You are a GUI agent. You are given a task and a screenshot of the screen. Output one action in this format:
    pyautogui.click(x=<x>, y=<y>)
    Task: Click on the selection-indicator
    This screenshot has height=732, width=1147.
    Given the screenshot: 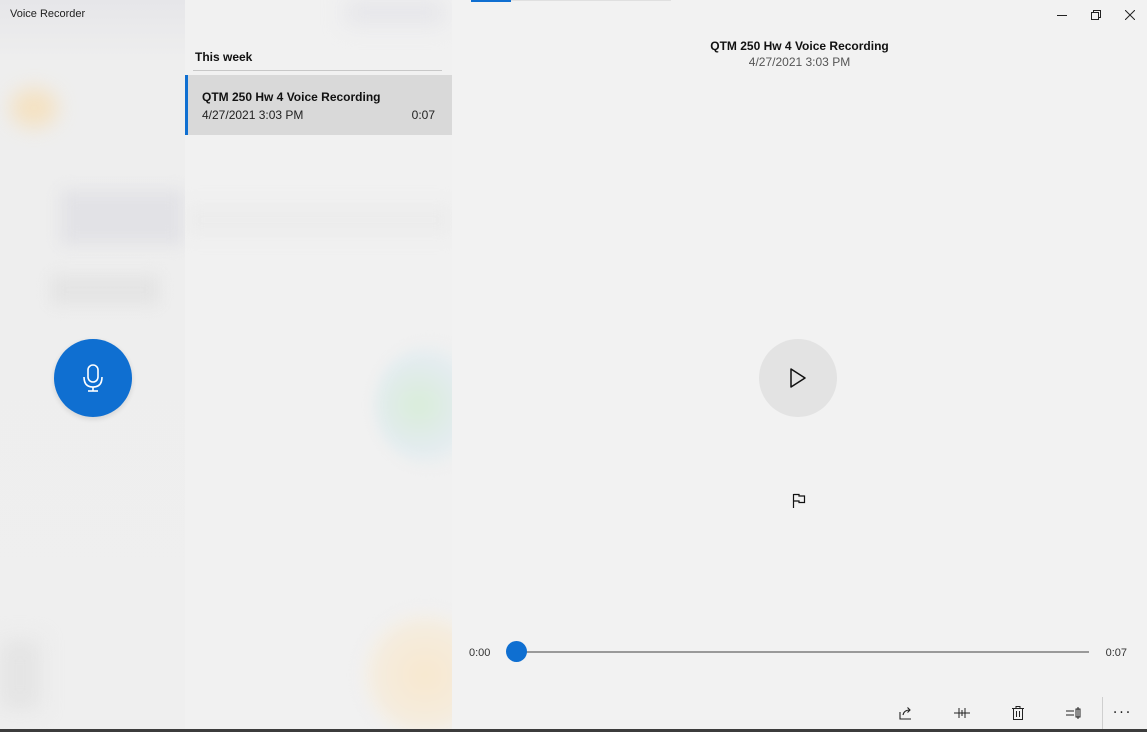 What is the action you would take?
    pyautogui.click(x=186, y=105)
    